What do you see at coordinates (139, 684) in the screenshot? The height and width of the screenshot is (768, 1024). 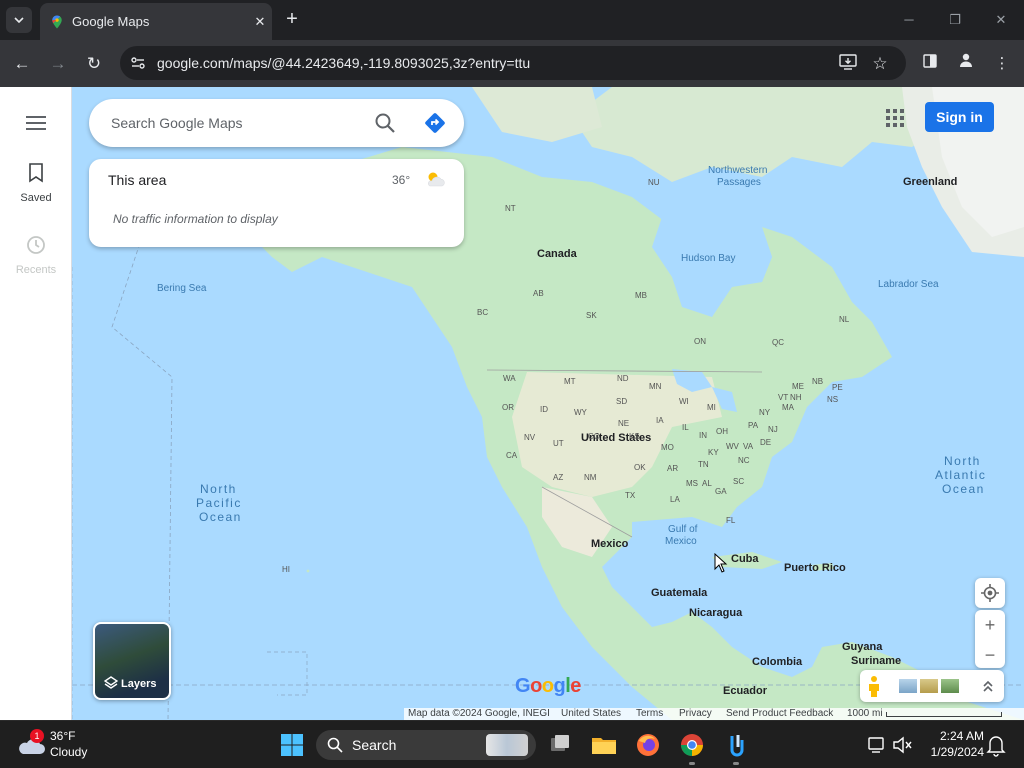 I see `layers-label: Layers` at bounding box center [139, 684].